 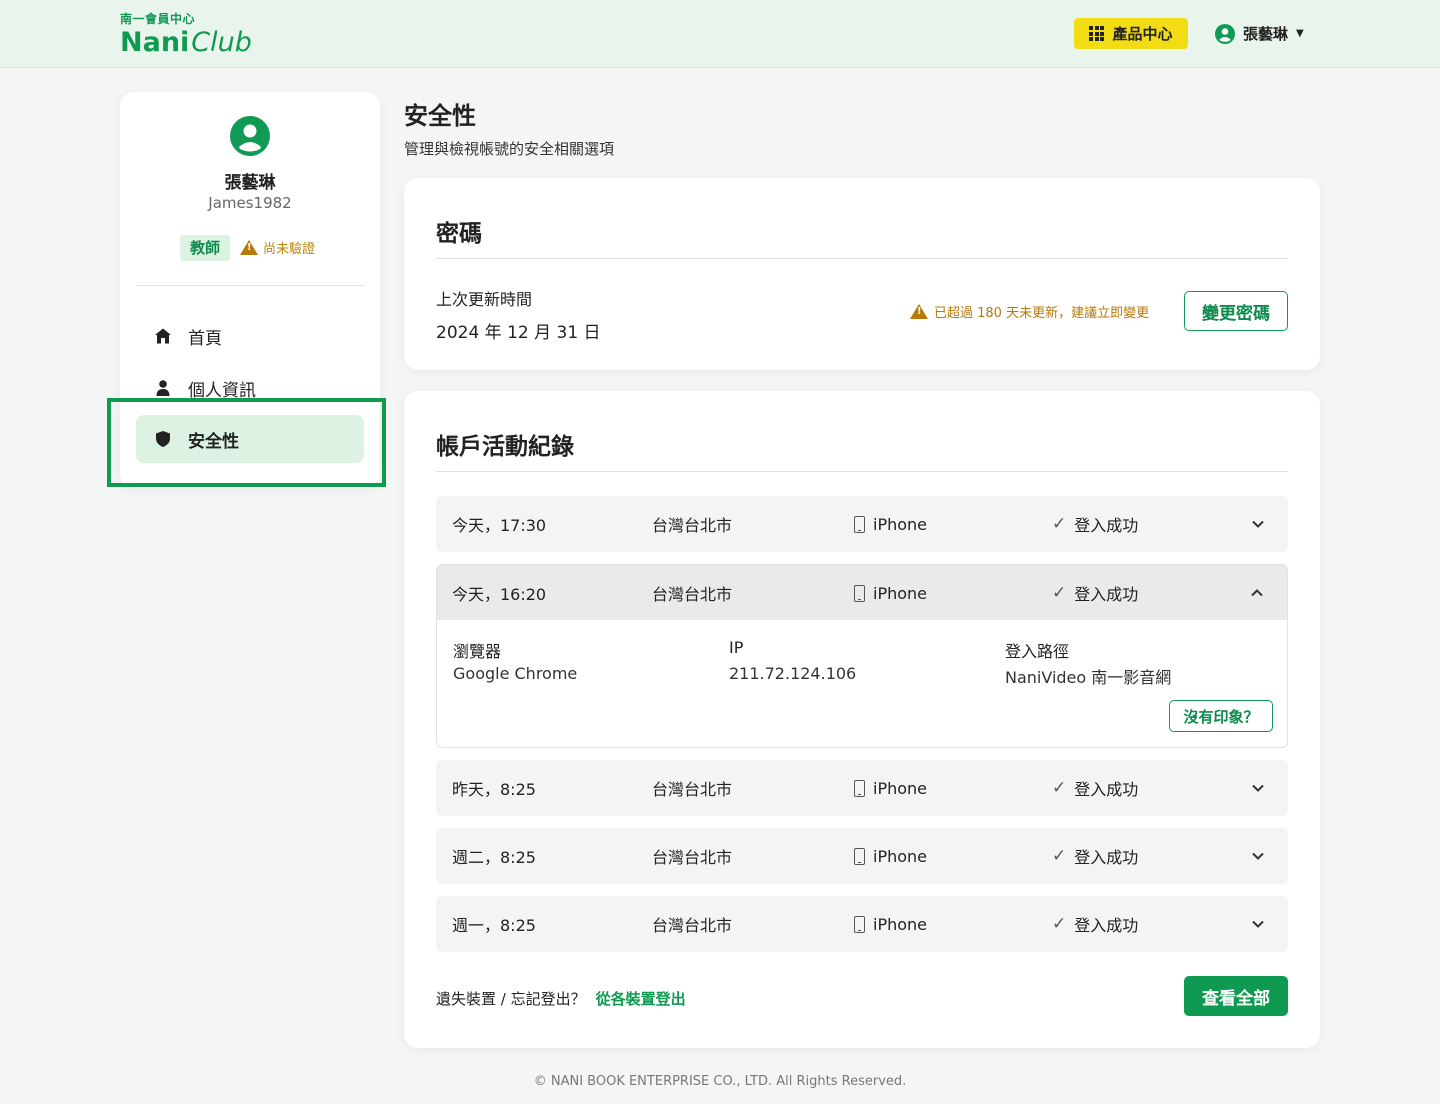 I want to click on logo-subtitle: 南一會員中心, so click(x=158, y=19).